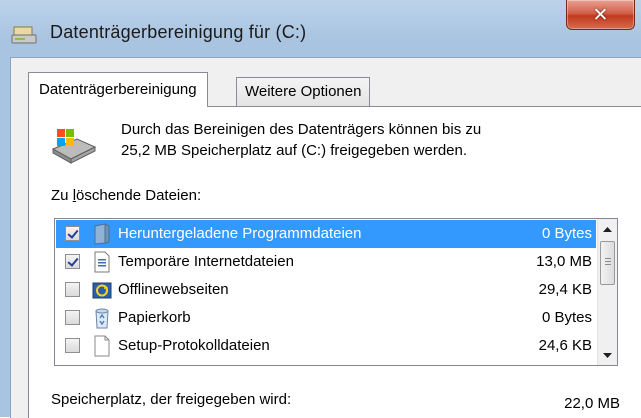 This screenshot has height=418, width=641. Describe the element at coordinates (326, 318) in the screenshot. I see `file-list-row: Papierkorb 0 Bytes` at that location.